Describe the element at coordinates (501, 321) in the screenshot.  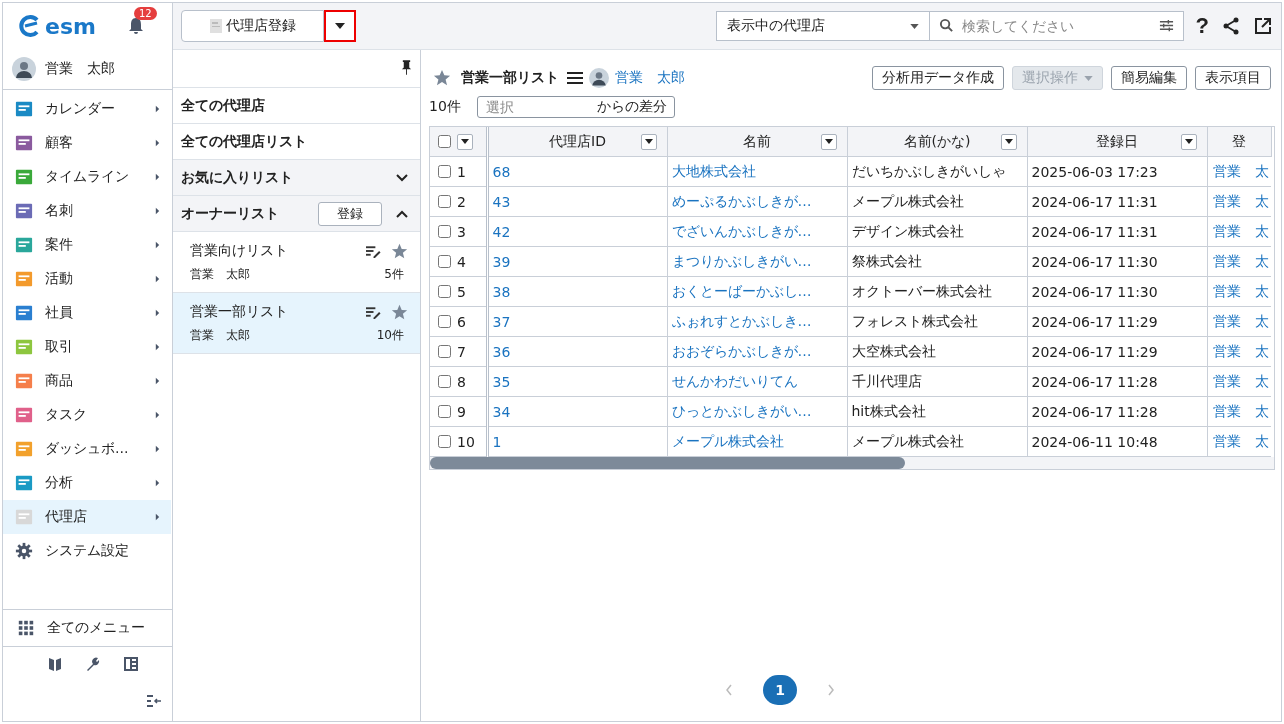
I see `table-cell-link: 37` at that location.